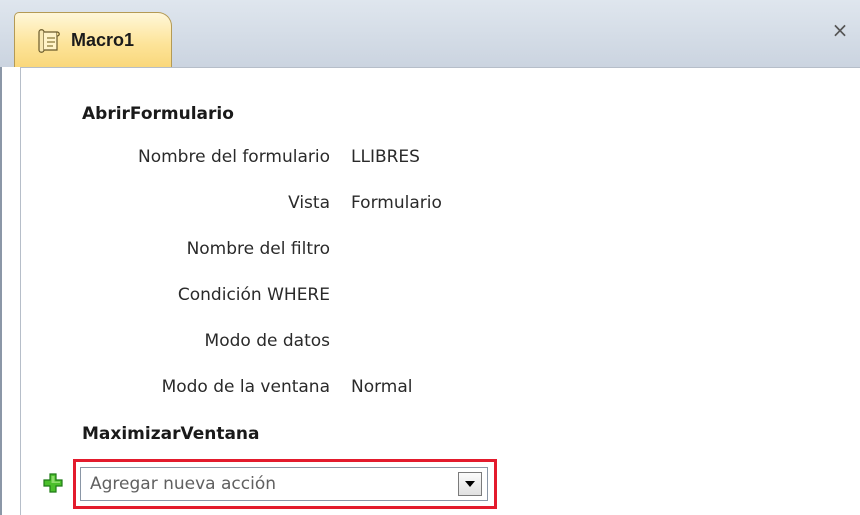 The height and width of the screenshot is (515, 860). I want to click on close-icon: ×, so click(840, 30).